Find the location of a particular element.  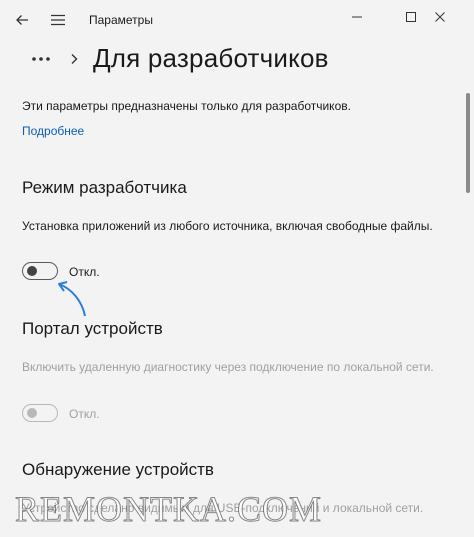

title-bar: Параметры is located at coordinates (237, 20).